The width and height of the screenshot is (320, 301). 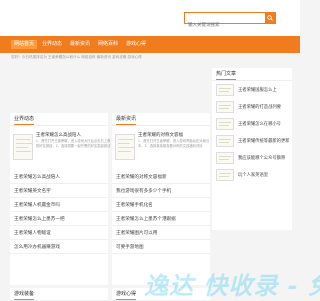 What do you see at coordinates (52, 44) in the screenshot?
I see `nav-industry: 业界动态` at bounding box center [52, 44].